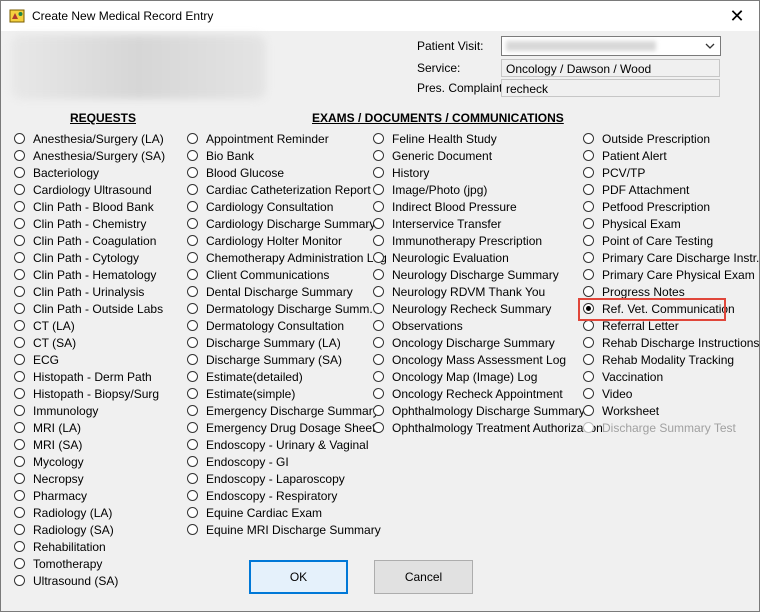 This screenshot has width=760, height=612. Describe the element at coordinates (298, 577) in the screenshot. I see `ok-button: OK` at that location.